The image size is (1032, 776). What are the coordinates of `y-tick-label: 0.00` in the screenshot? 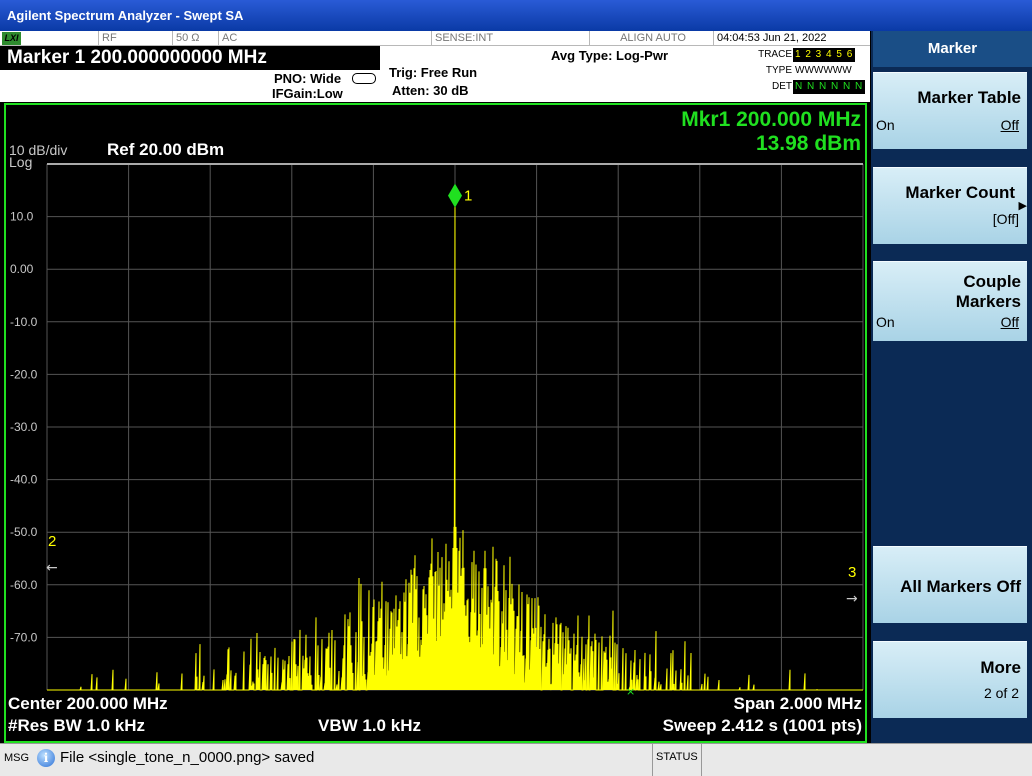 It's located at (22, 269).